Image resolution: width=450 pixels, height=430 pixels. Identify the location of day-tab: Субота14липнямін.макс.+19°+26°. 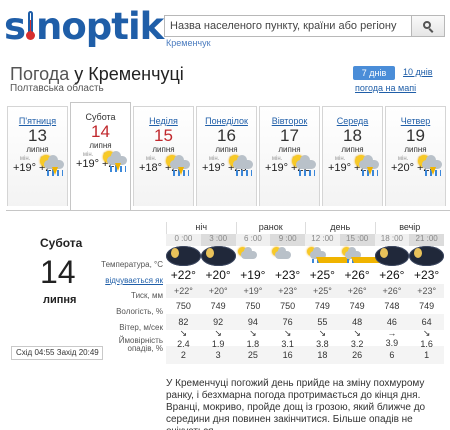
(100, 156).